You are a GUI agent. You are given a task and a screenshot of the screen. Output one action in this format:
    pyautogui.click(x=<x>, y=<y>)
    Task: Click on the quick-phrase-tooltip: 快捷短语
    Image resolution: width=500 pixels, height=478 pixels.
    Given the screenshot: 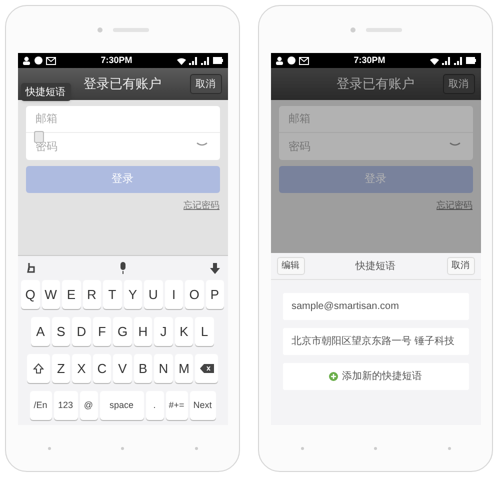 What is the action you would take?
    pyautogui.click(x=45, y=92)
    